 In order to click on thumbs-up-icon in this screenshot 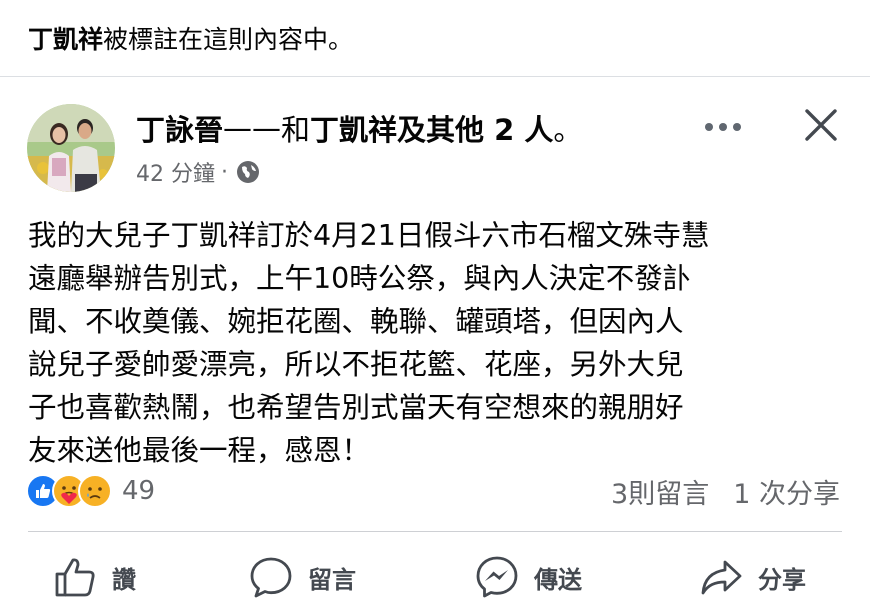, I will do `click(75, 577)`.